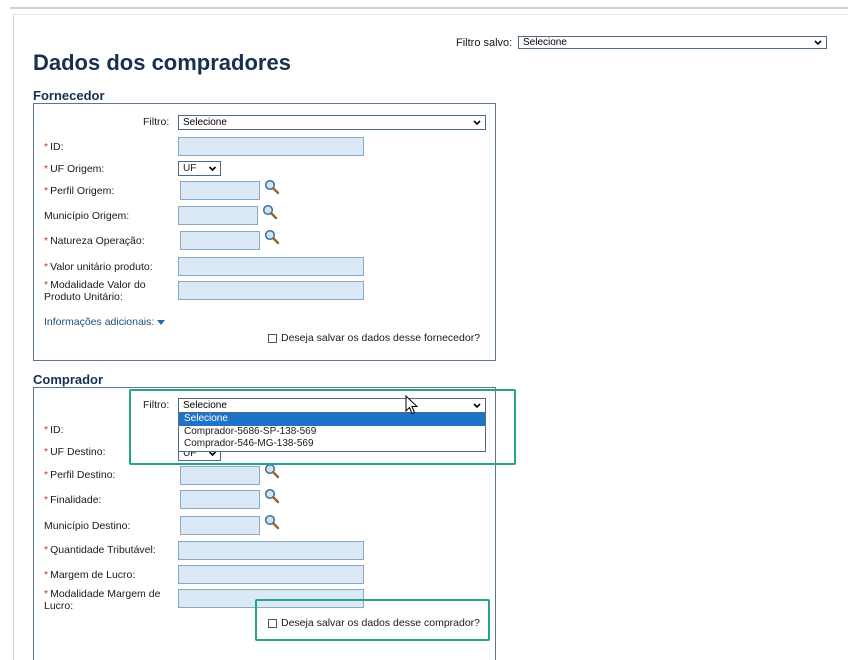 Image resolution: width=863 pixels, height=660 pixels. I want to click on save-comprador-row: Deseja salvar os dados desse comprador?, so click(374, 623).